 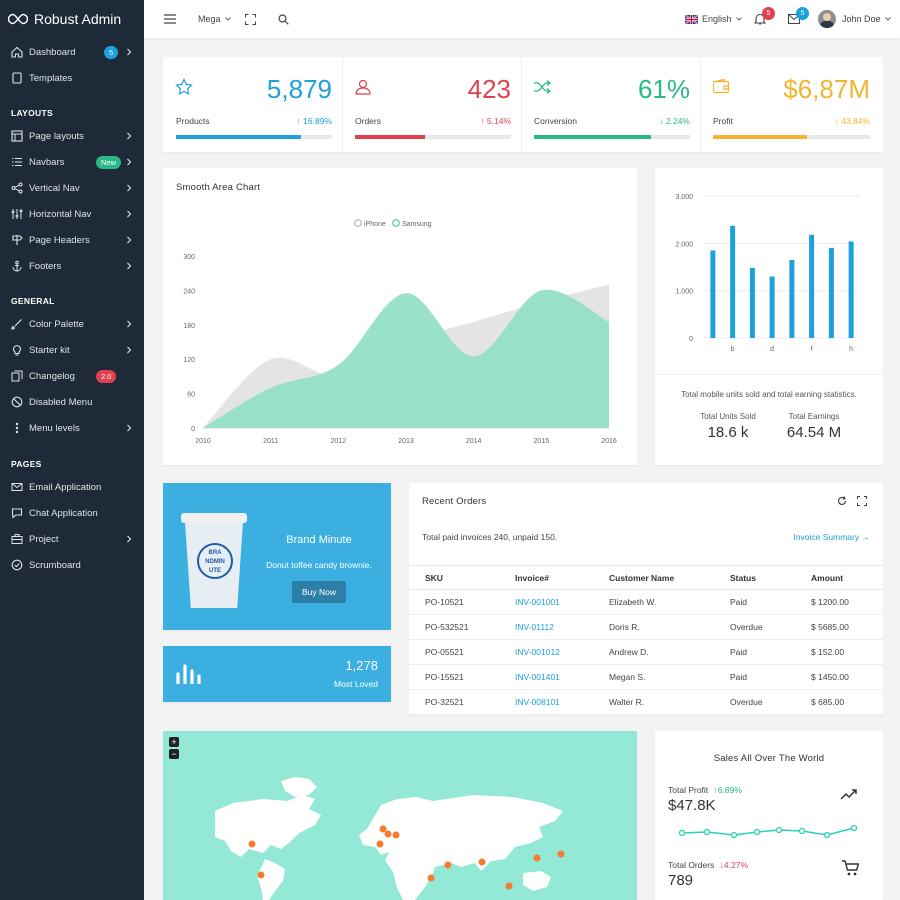 I want to click on y-tick-label: 240, so click(x=189, y=291).